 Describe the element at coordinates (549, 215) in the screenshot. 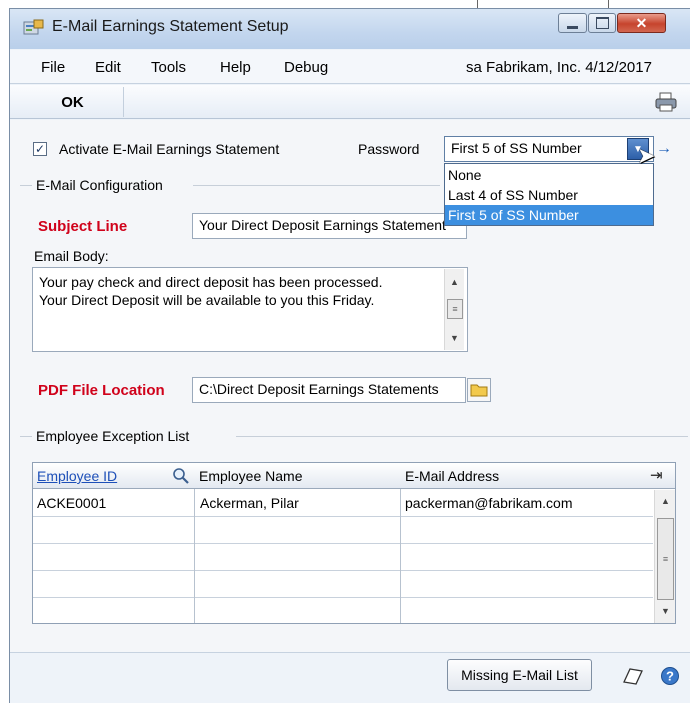

I see `password-option-first5: First 5 of SS Number` at that location.